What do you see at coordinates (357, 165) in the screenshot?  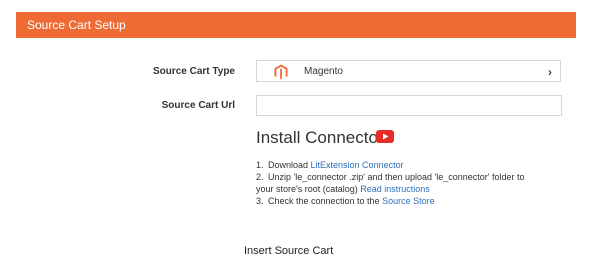 I see `download-connector-link: LitExtension Connector` at bounding box center [357, 165].